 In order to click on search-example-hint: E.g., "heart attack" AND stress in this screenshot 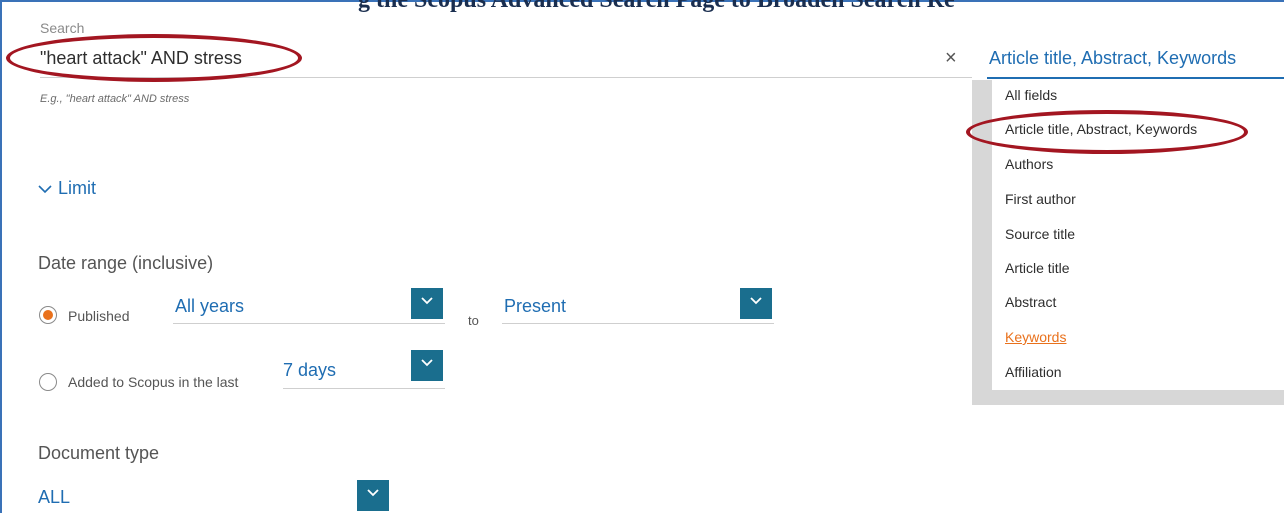, I will do `click(115, 99)`.